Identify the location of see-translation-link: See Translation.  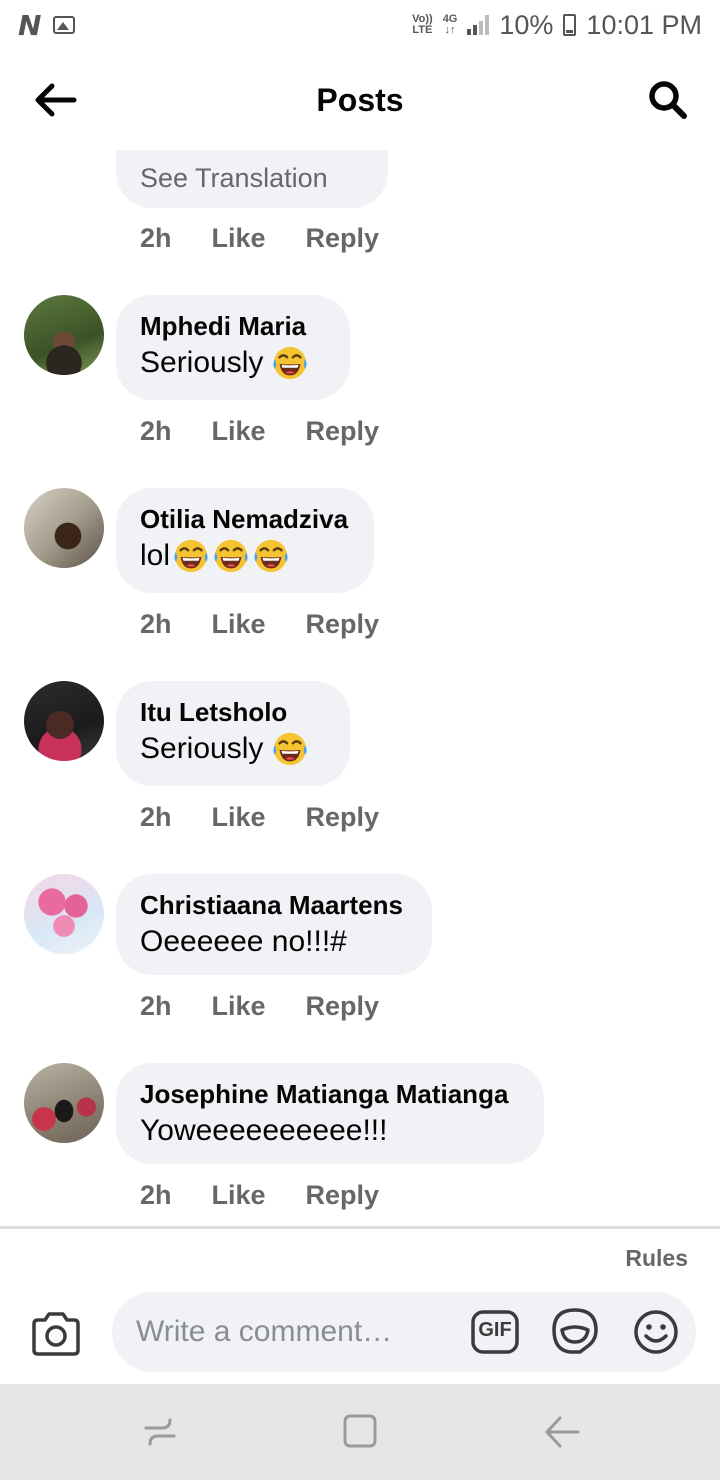
(252, 178).